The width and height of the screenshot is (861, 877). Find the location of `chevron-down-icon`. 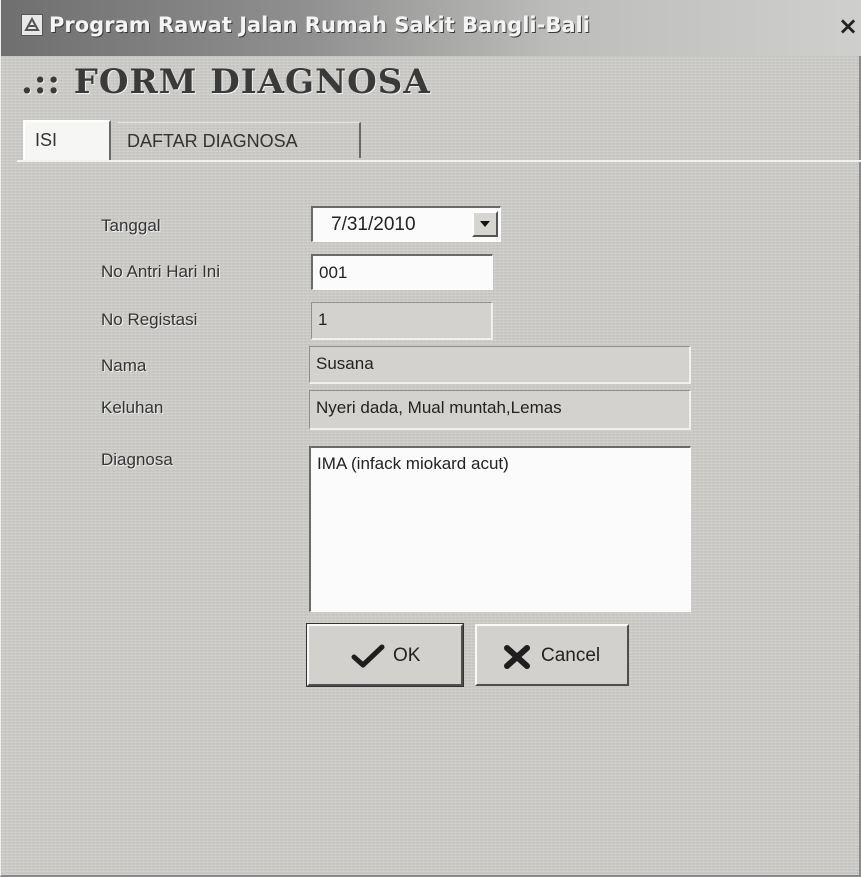

chevron-down-icon is located at coordinates (485, 224).